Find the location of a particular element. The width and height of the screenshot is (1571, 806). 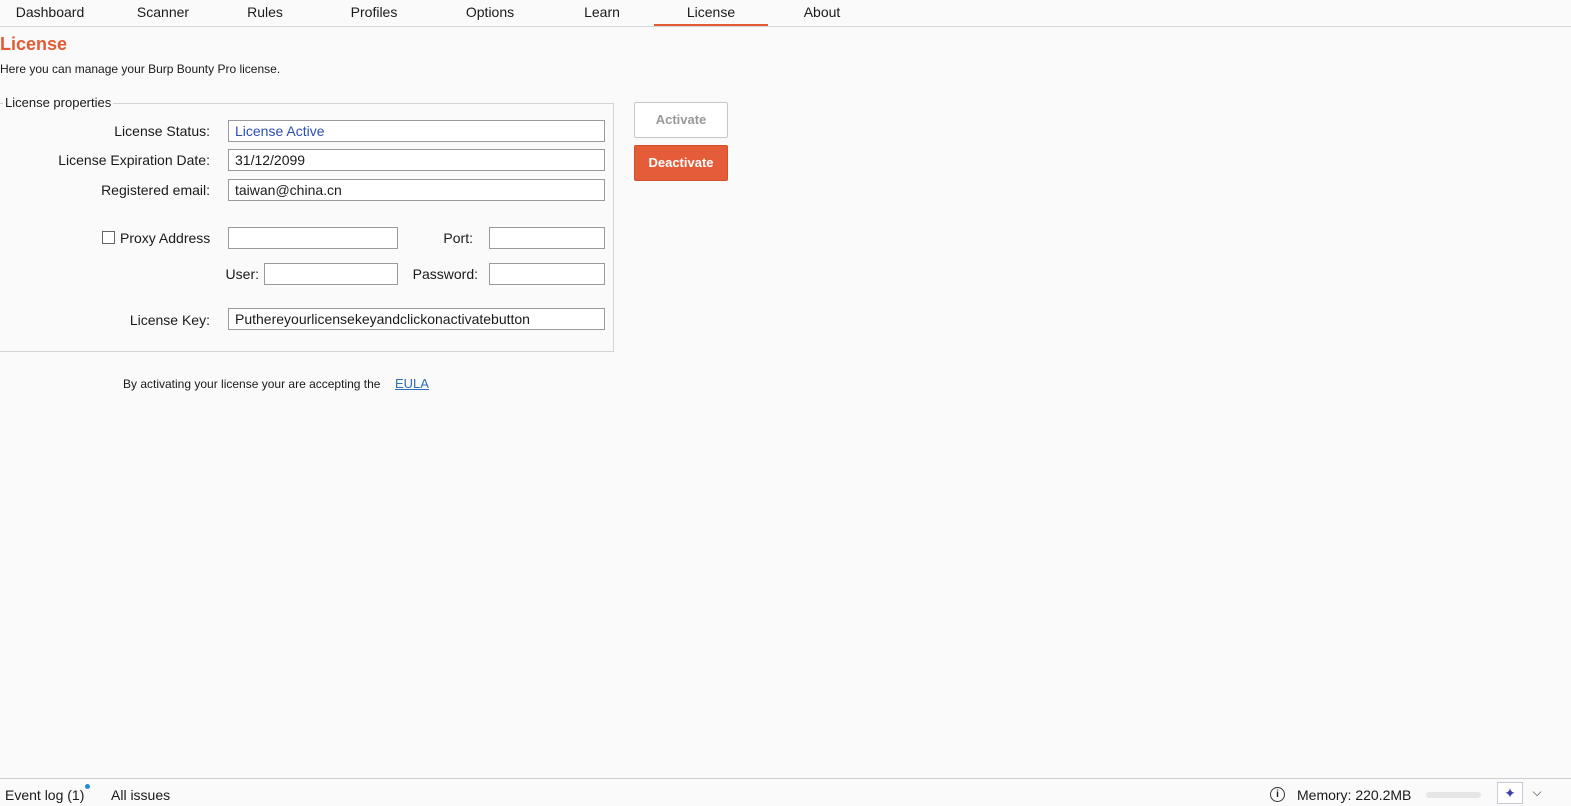

proxy-address-label: Proxy Address is located at coordinates (165, 238).